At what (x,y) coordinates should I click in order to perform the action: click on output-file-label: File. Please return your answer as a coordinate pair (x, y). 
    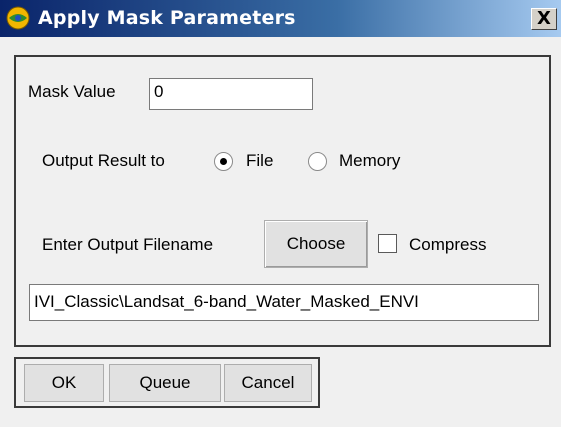
    Looking at the image, I should click on (259, 161).